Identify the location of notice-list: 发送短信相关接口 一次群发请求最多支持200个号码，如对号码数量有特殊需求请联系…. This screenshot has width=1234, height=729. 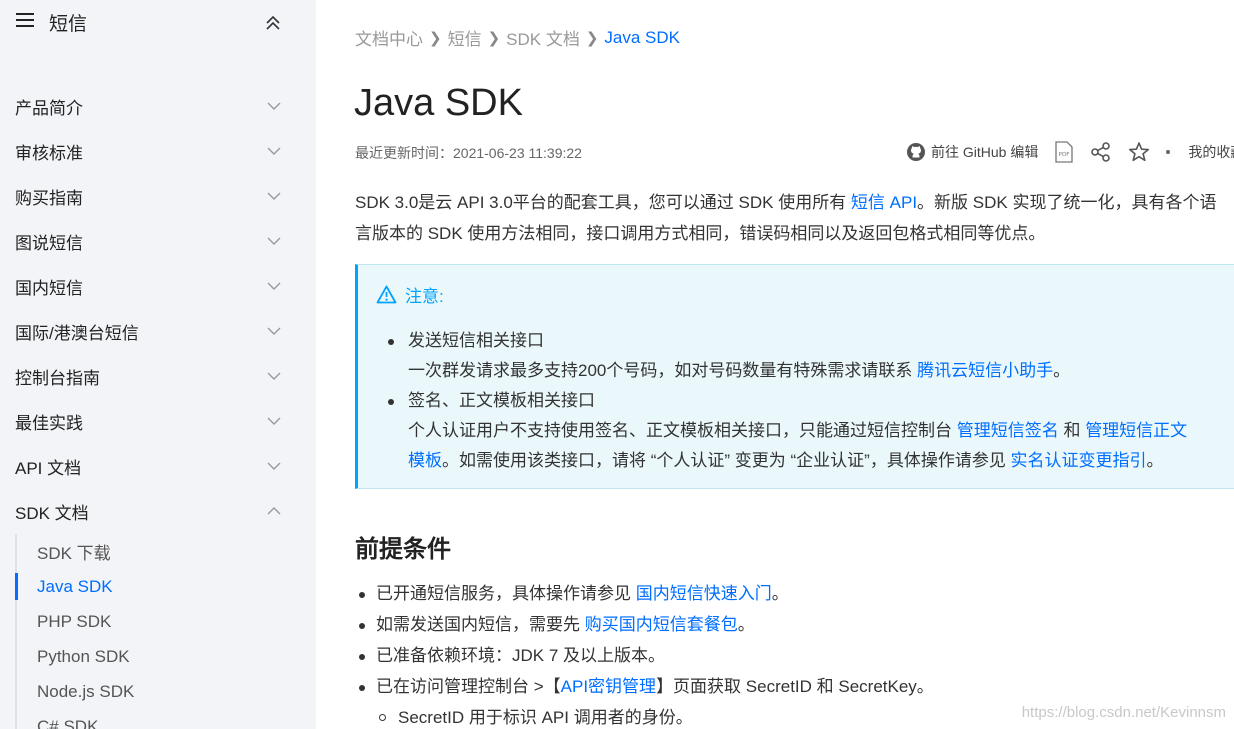
(787, 401).